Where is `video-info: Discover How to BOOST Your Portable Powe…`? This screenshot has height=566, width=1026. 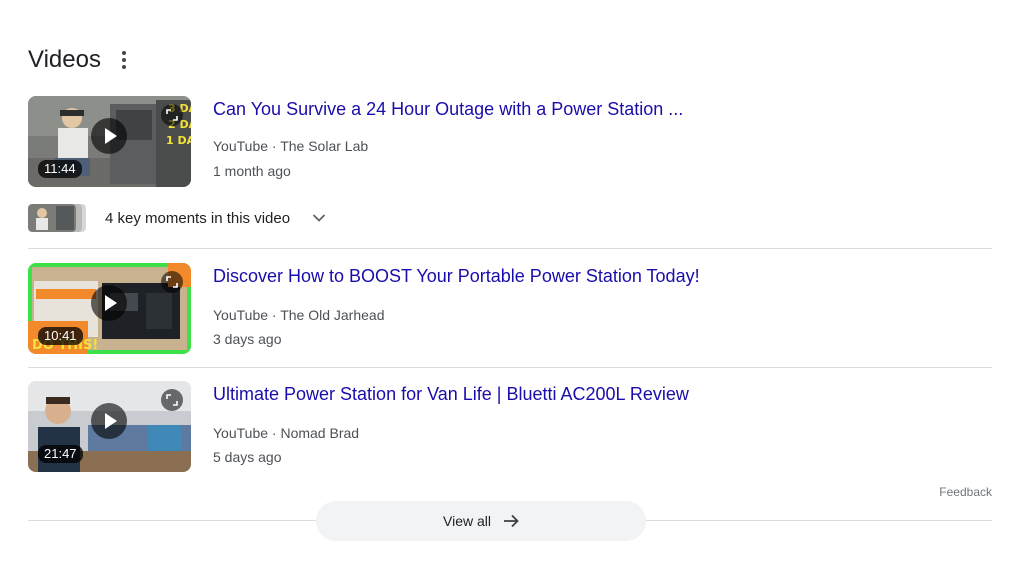
video-info: Discover How to BOOST Your Portable Powe… is located at coordinates (593, 306).